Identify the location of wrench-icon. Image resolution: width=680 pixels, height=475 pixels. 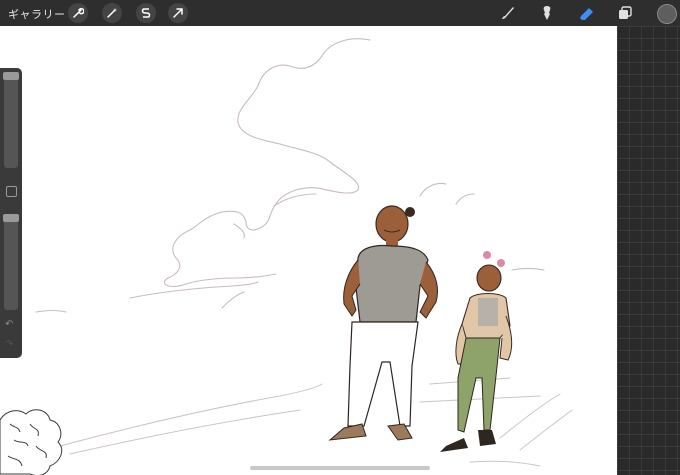
(78, 13).